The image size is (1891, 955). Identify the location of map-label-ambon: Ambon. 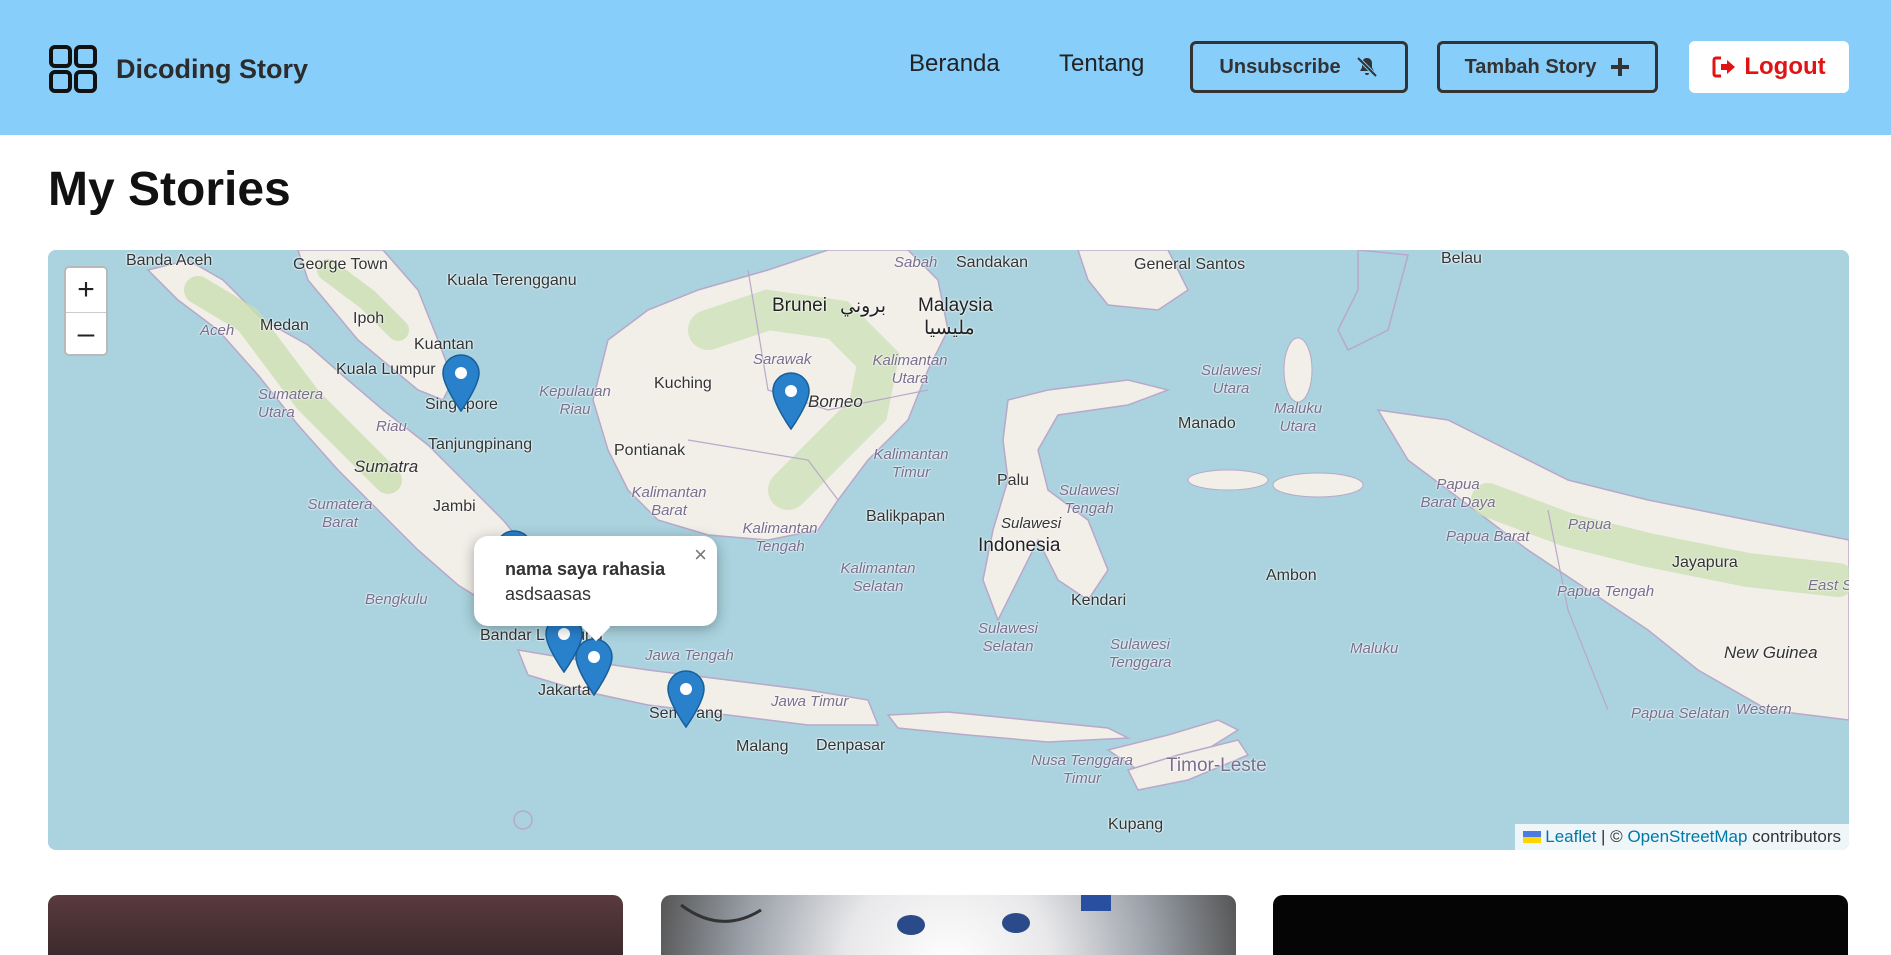
(1291, 575).